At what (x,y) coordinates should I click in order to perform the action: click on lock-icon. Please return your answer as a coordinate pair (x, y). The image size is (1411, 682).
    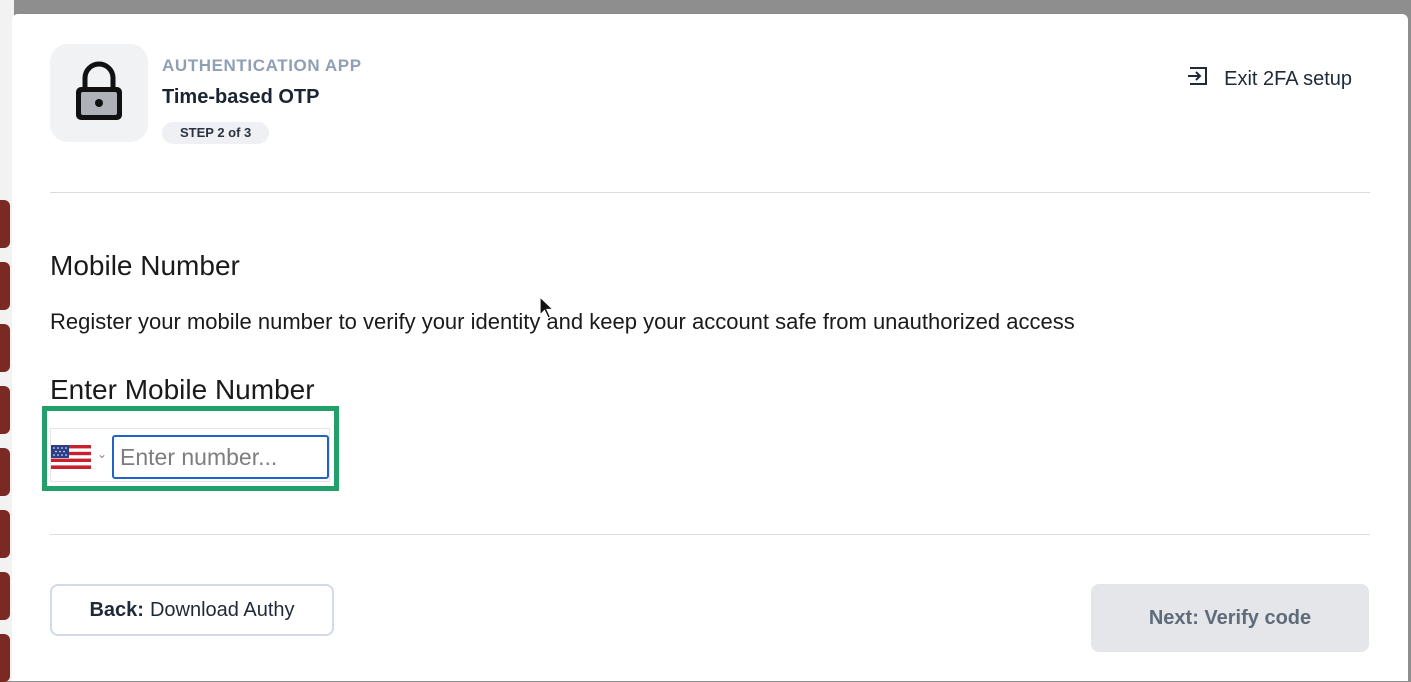
    Looking at the image, I should click on (99, 93).